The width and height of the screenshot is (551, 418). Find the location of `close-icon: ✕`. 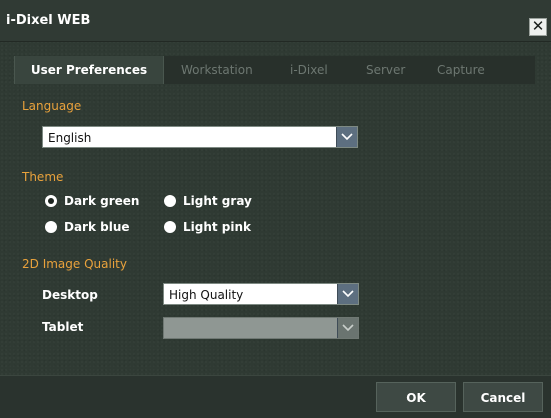

close-icon: ✕ is located at coordinates (538, 26).